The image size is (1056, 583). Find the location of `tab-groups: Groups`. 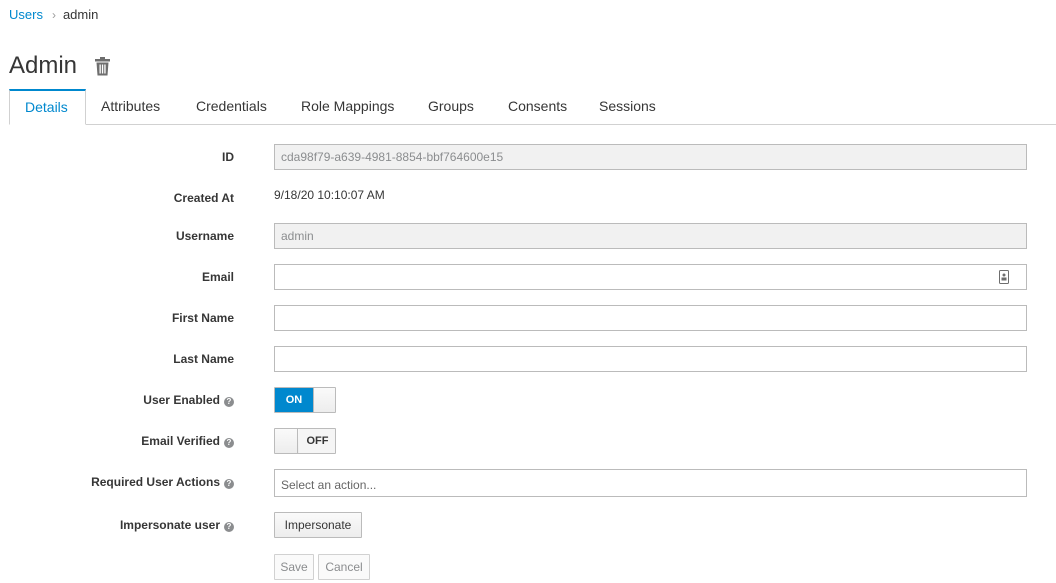

tab-groups: Groups is located at coordinates (451, 106).